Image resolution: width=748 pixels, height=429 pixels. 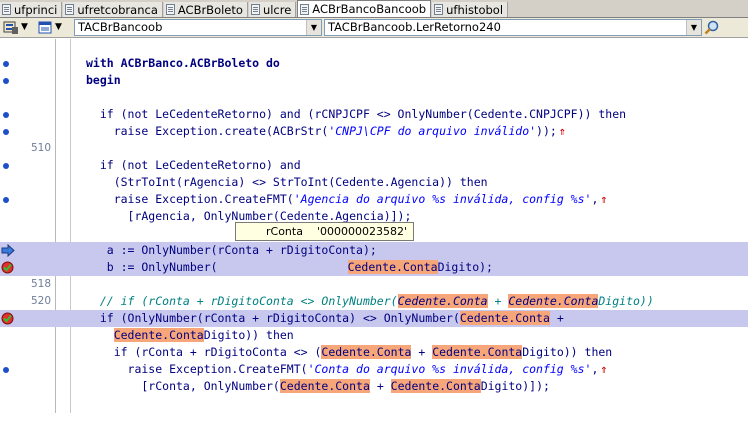 I want to click on comment-text: Digito)), so click(x=626, y=301).